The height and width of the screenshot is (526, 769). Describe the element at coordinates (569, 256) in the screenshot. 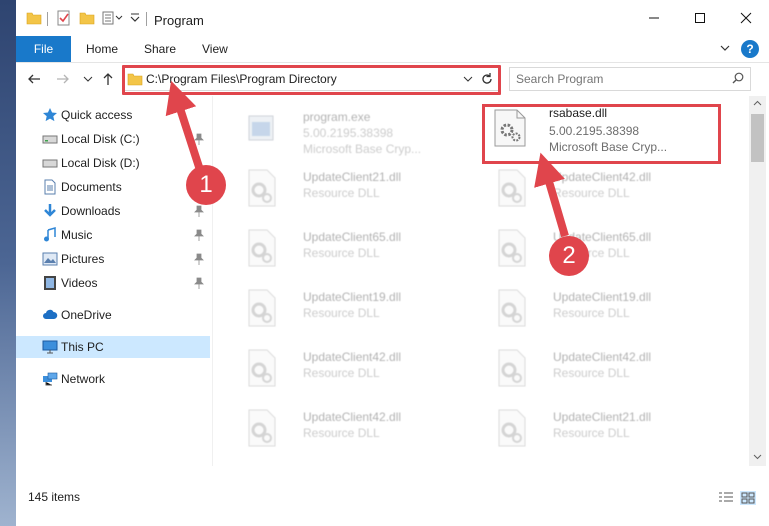

I see `callout-2: 2` at that location.